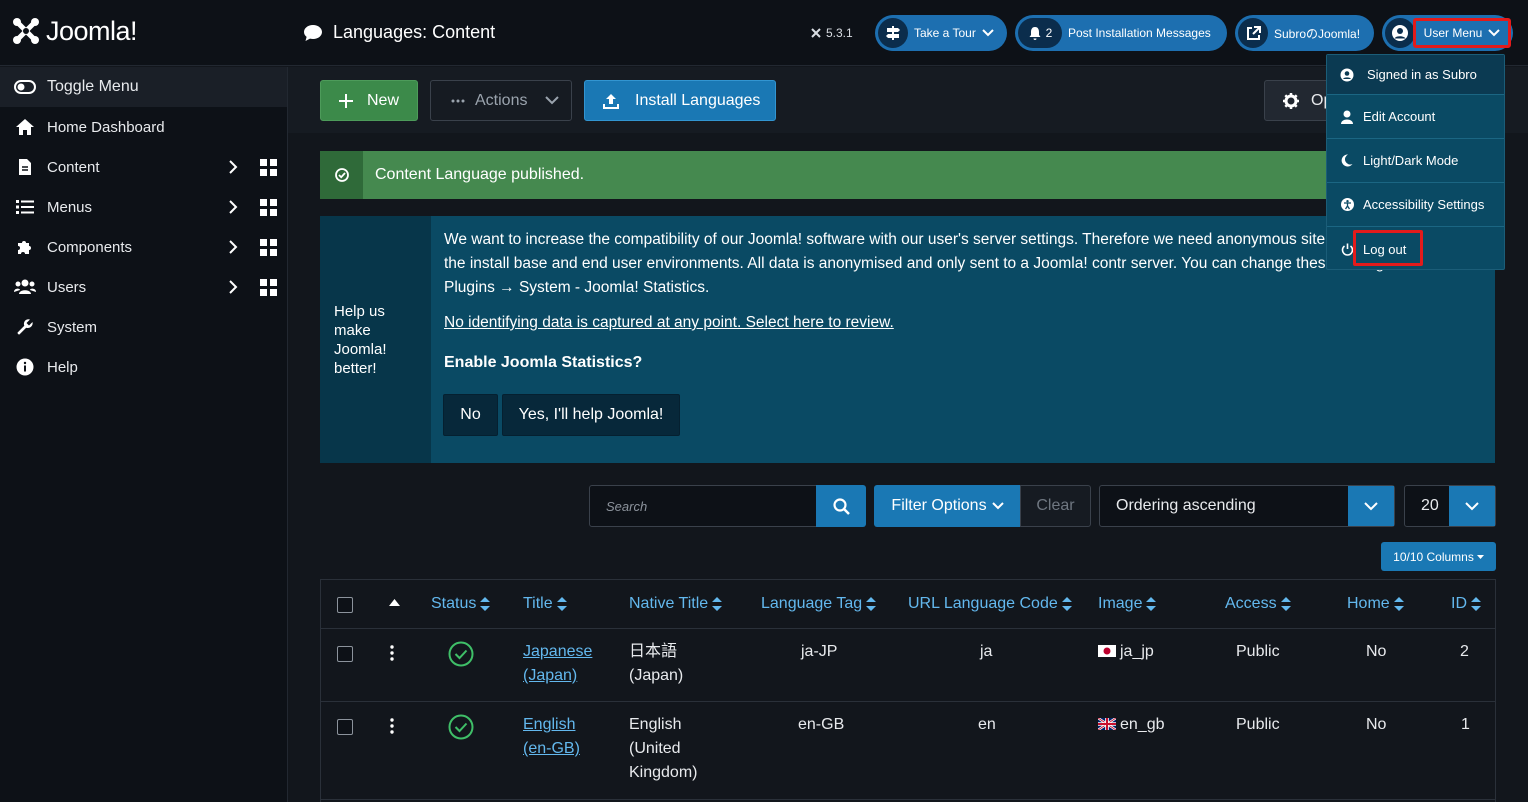  Describe the element at coordinates (1464, 651) in the screenshot. I see `language-id: 2` at that location.